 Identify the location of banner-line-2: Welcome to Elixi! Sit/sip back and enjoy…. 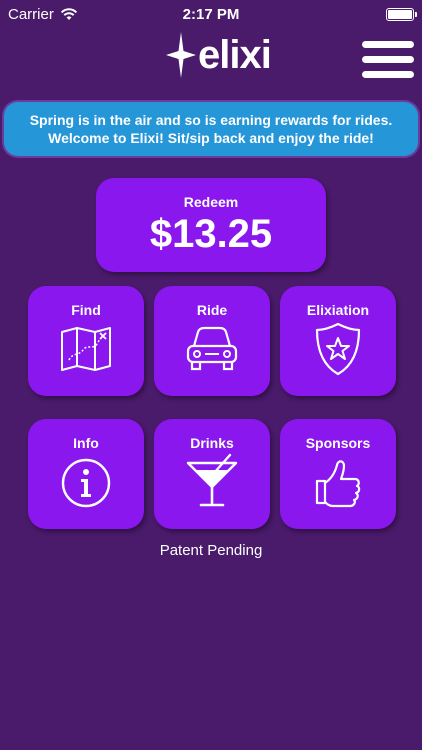
(211, 138).